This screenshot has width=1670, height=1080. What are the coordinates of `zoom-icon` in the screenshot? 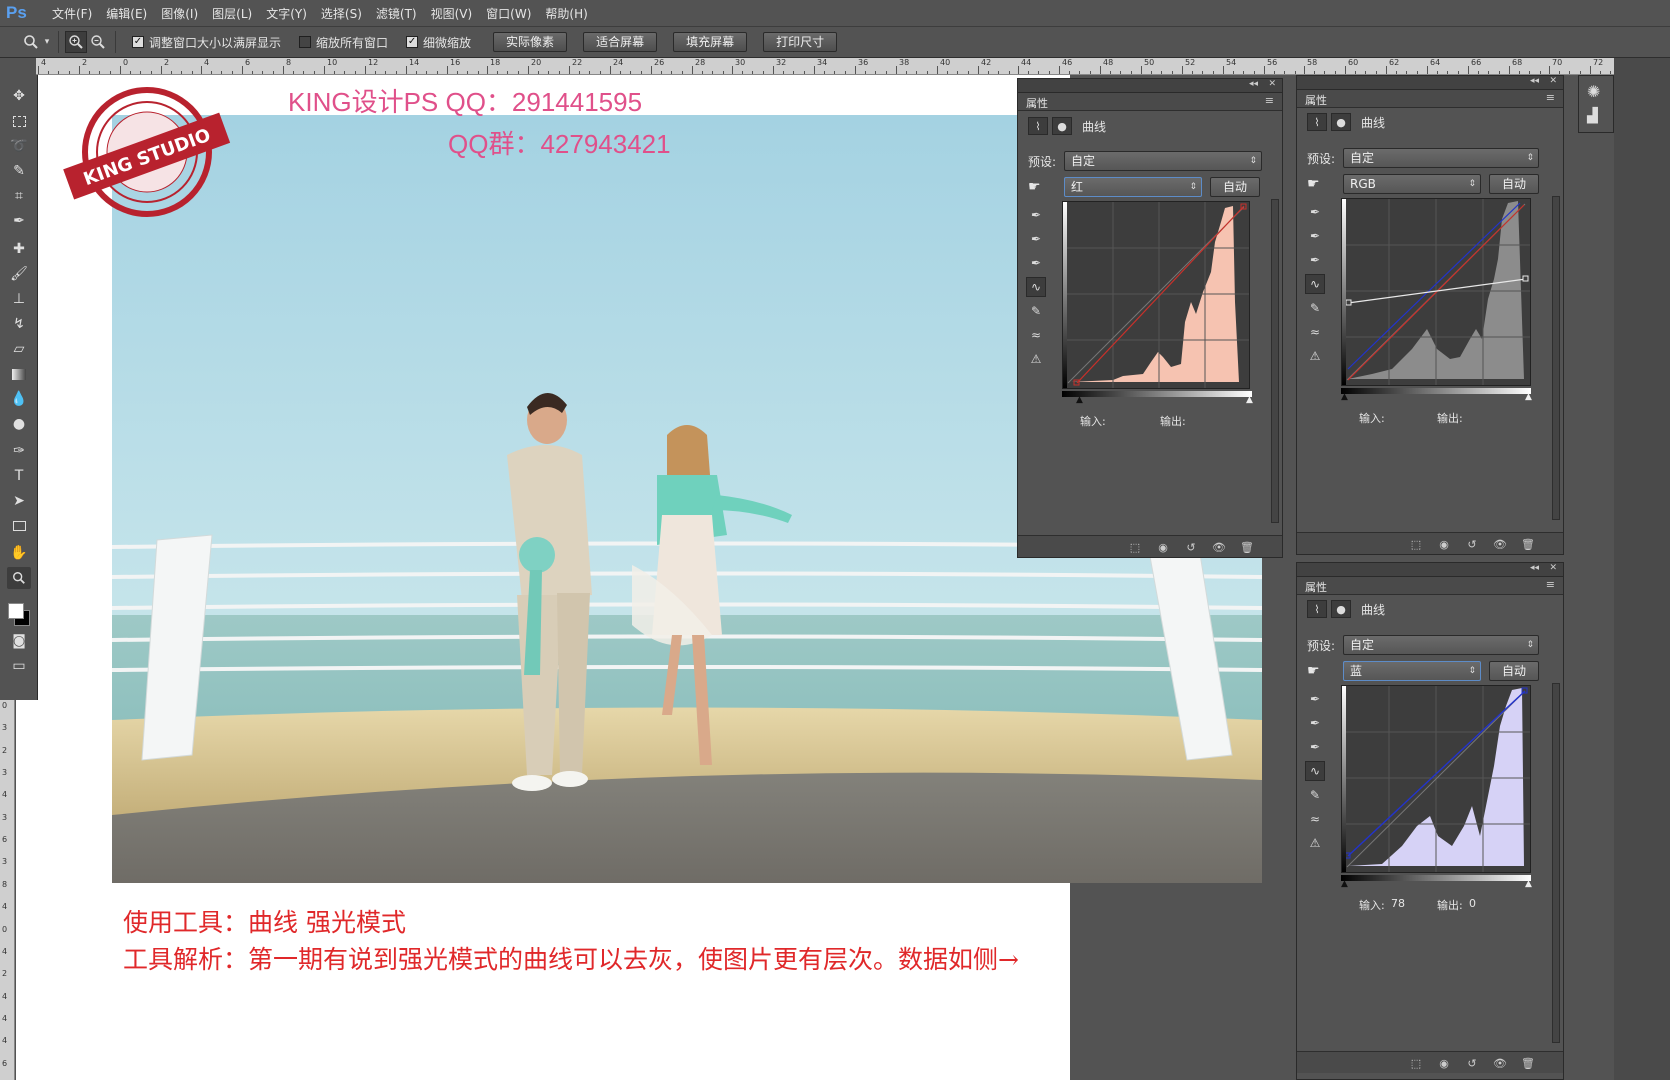 It's located at (31, 42).